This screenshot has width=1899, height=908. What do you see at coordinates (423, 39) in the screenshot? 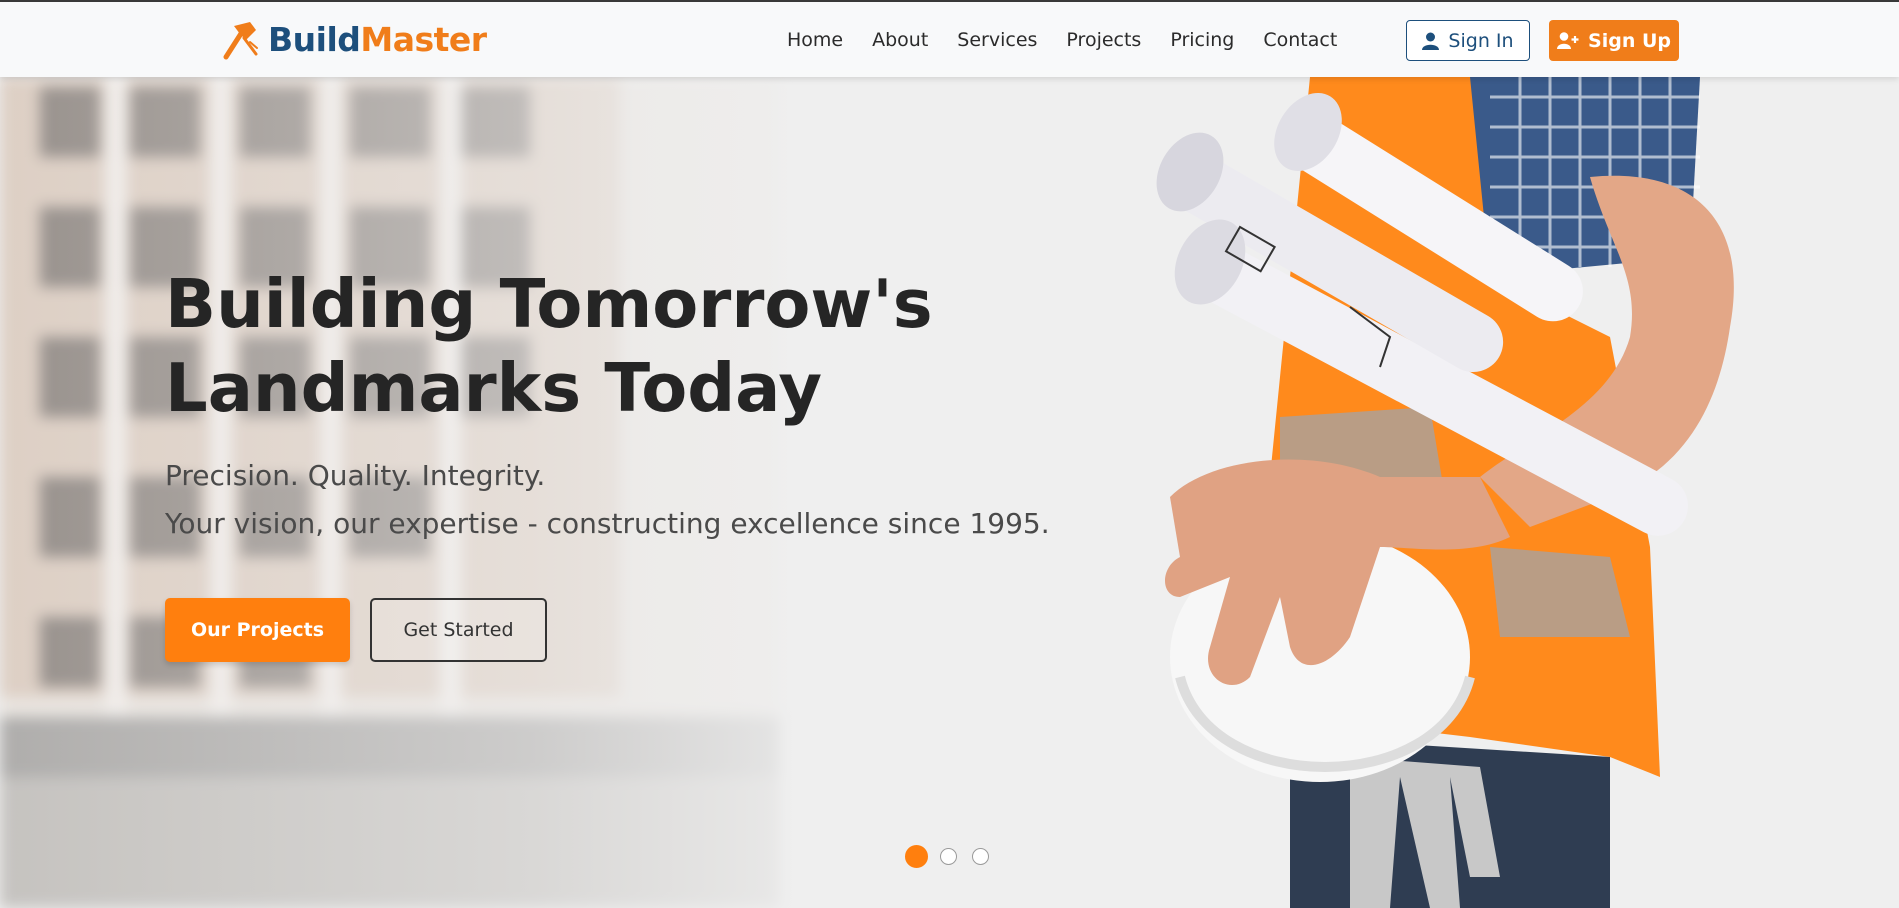
I see `brand-name-part2: Master` at bounding box center [423, 39].